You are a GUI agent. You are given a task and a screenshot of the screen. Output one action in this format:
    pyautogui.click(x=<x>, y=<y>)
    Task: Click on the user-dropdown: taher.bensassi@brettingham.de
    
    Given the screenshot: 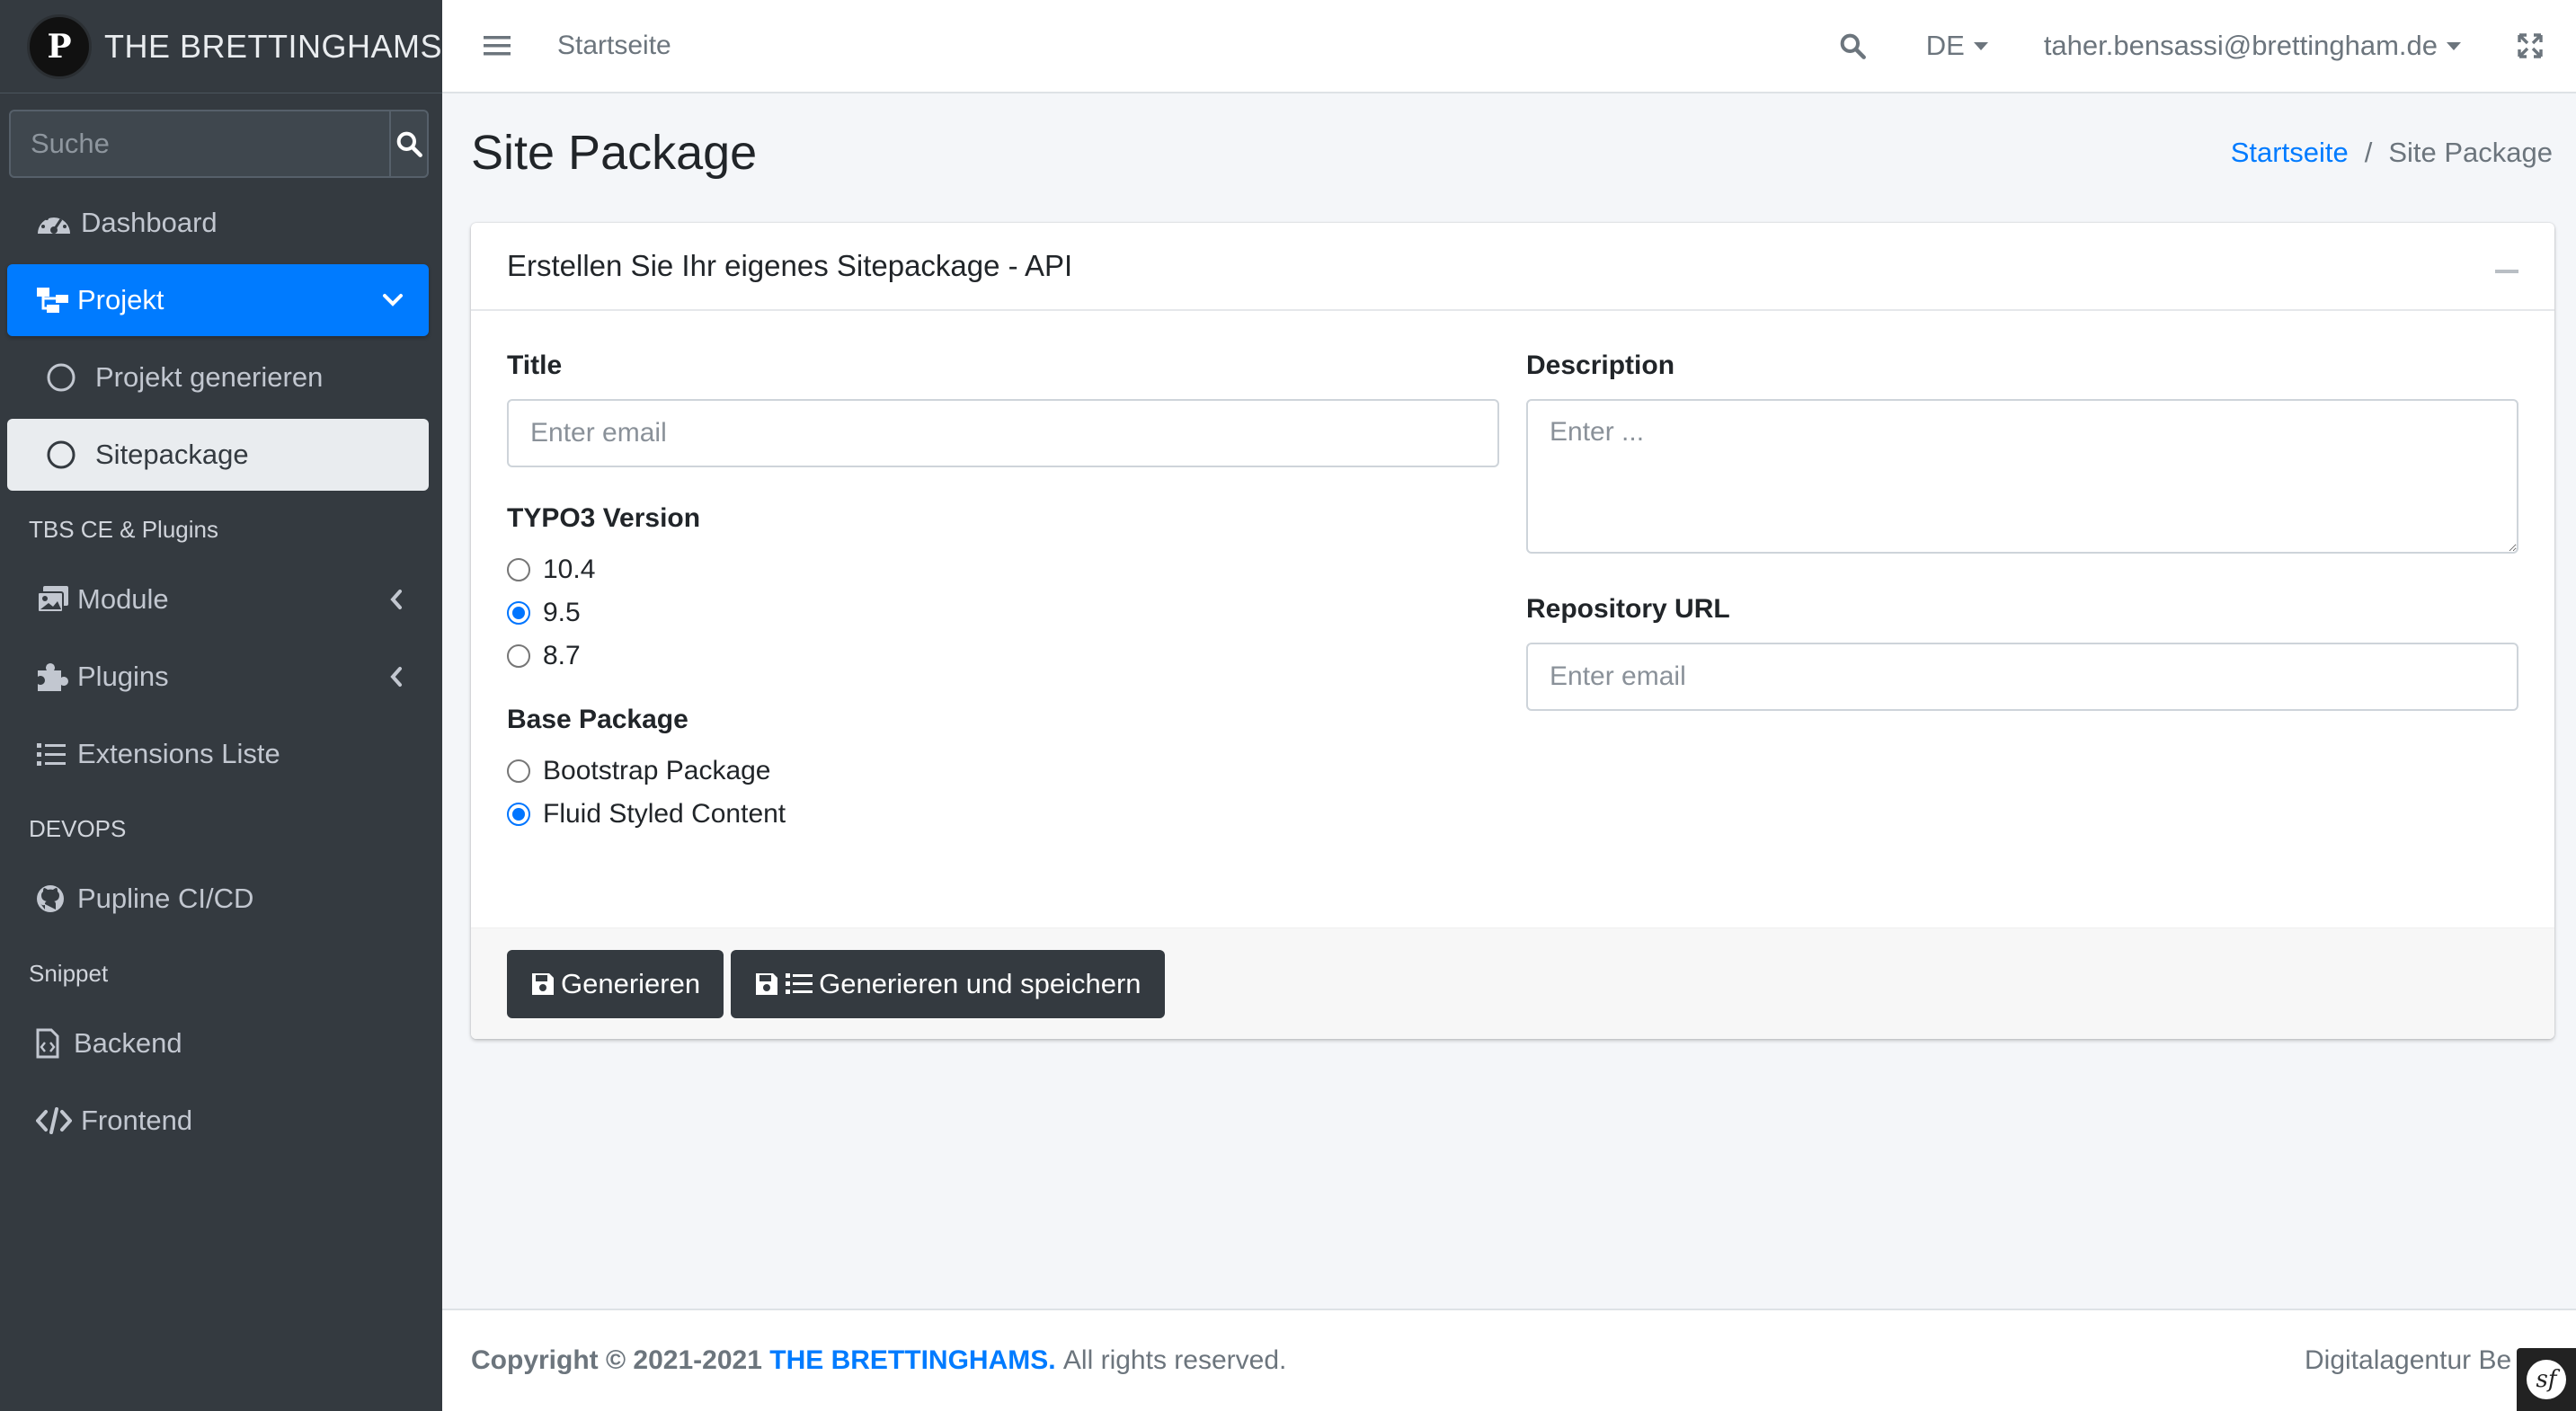 What is the action you would take?
    pyautogui.click(x=2252, y=46)
    